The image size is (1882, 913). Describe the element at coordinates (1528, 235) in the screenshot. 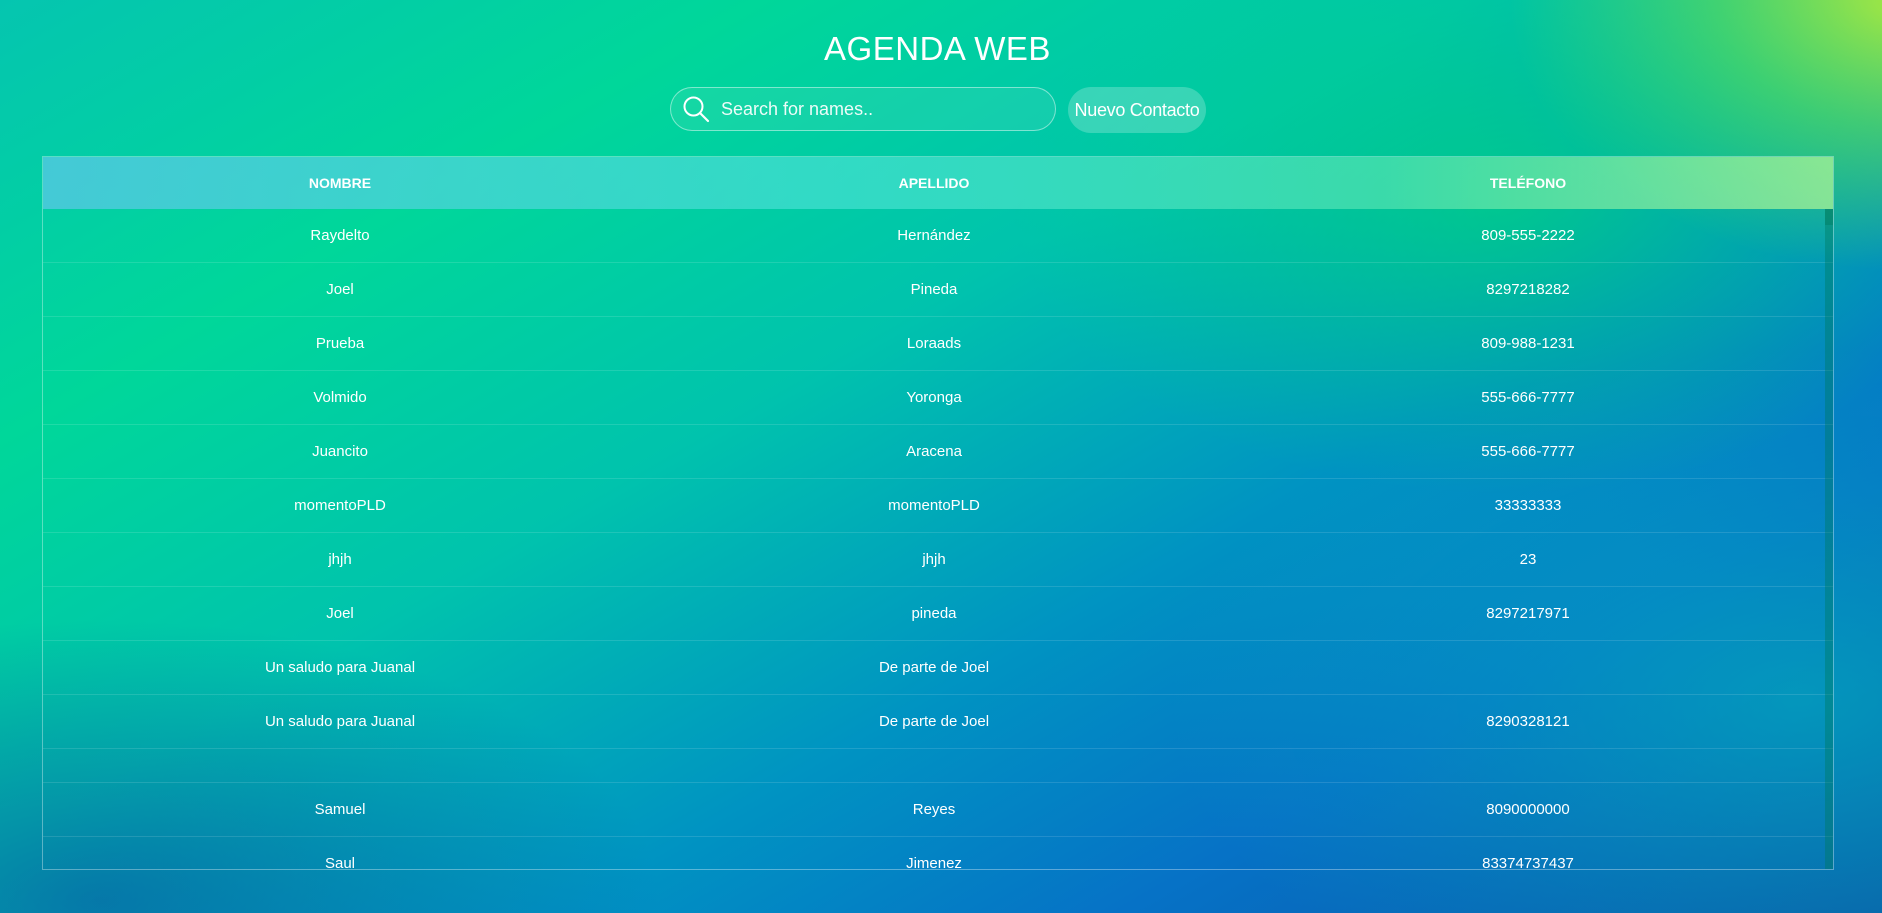

I see `cell-telefono: 809-555-2222` at that location.